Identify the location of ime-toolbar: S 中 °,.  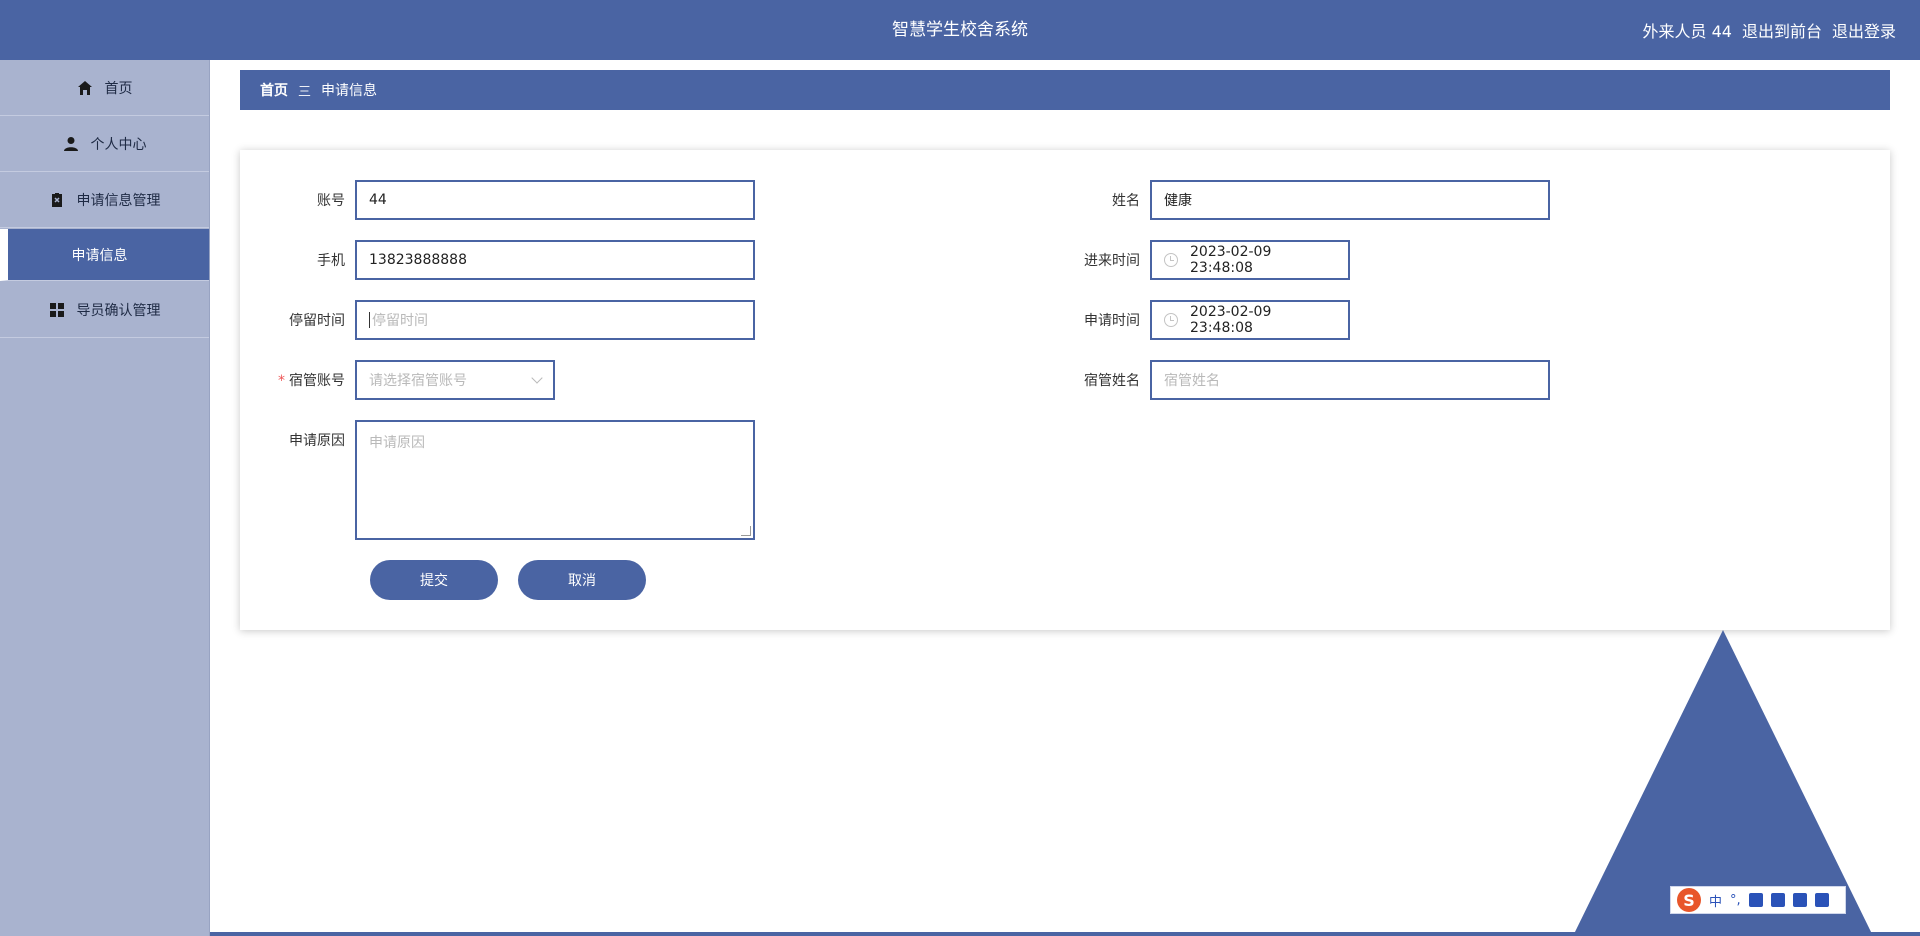
(1758, 900).